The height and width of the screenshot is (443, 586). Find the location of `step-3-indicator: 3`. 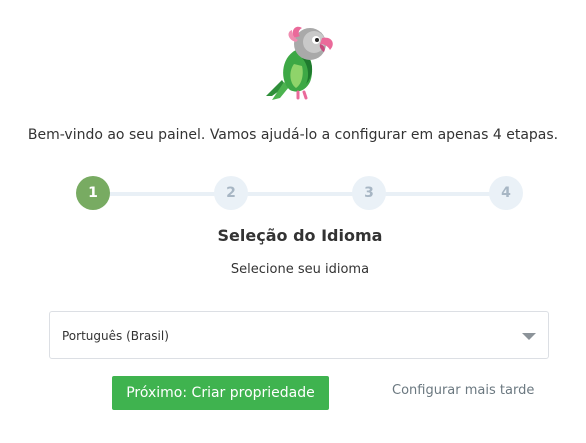

step-3-indicator: 3 is located at coordinates (369, 193).